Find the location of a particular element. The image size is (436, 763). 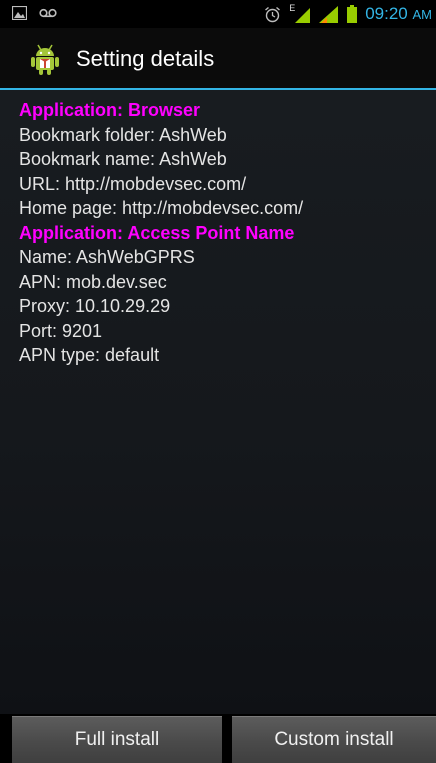

detail-line: Home page: http://mobdevsec.com/ is located at coordinates (161, 208).